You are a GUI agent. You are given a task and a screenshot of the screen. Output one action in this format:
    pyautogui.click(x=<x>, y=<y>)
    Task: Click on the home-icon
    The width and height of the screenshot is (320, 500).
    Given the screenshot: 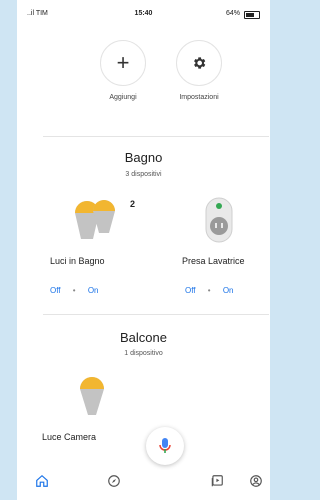 What is the action you would take?
    pyautogui.click(x=42, y=481)
    